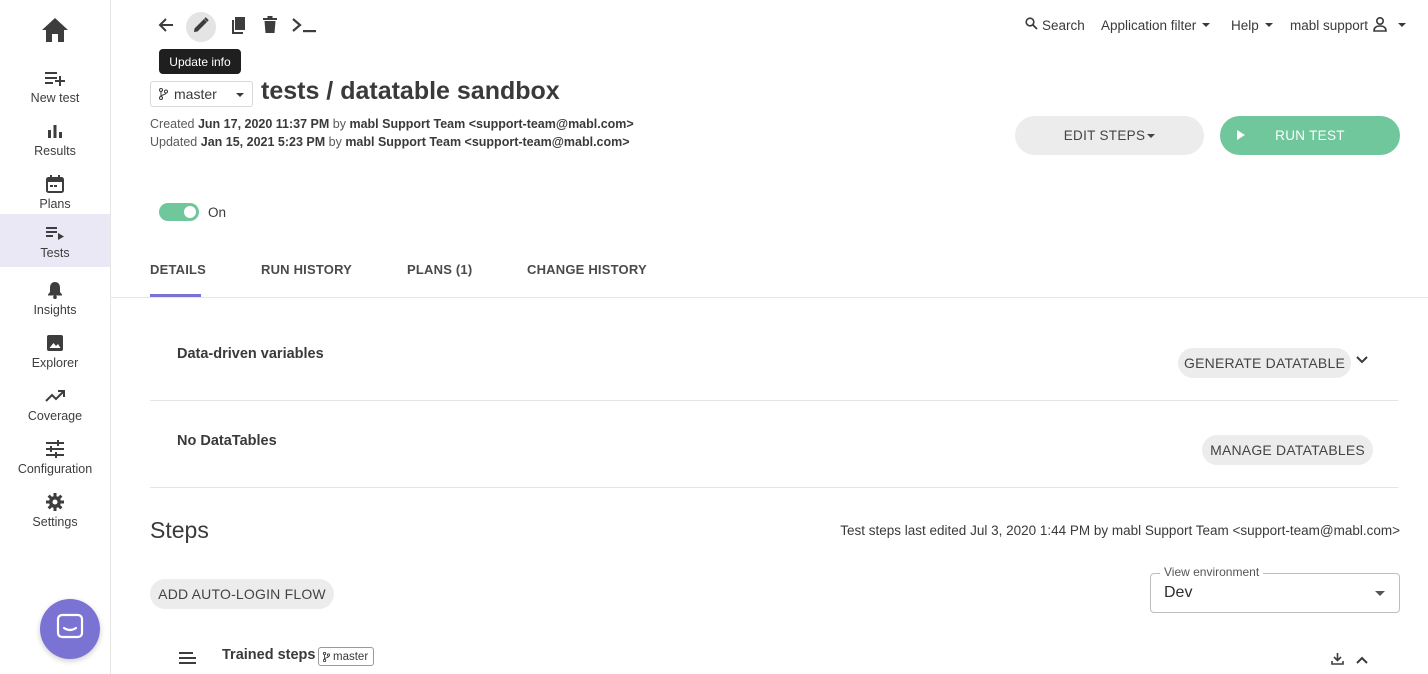 This screenshot has width=1428, height=674. What do you see at coordinates (227, 441) in the screenshot?
I see `no-datatables-label: No DataTables` at bounding box center [227, 441].